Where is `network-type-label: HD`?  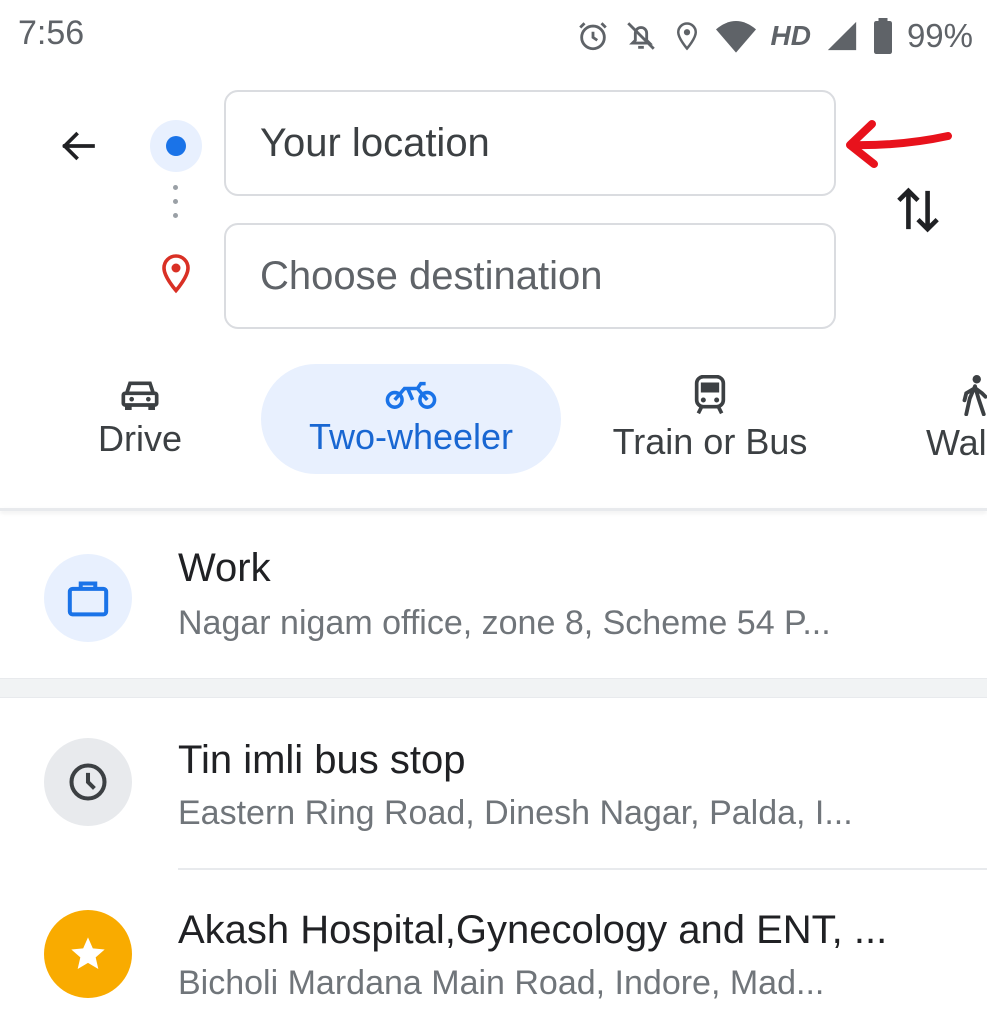
network-type-label: HD is located at coordinates (790, 35).